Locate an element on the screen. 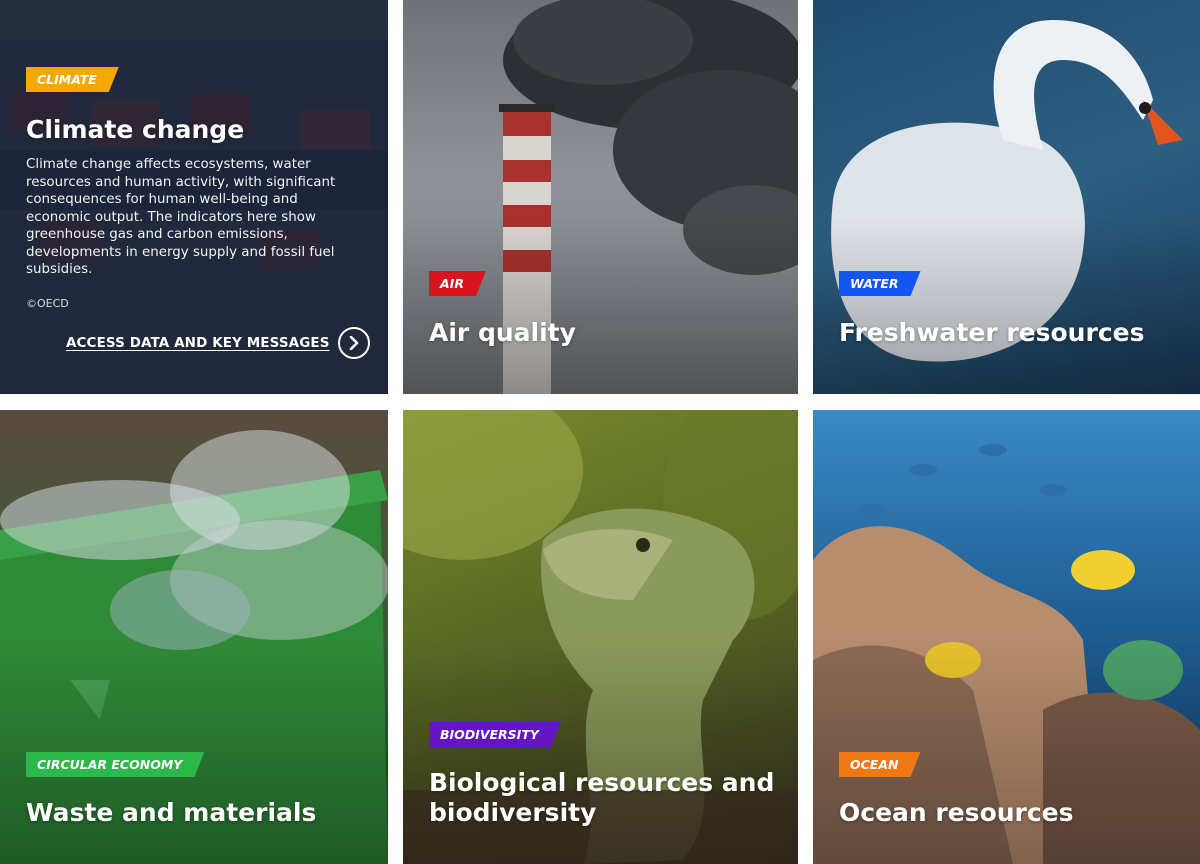  tile-title: Biological resources and biodiversity is located at coordinates (602, 797).